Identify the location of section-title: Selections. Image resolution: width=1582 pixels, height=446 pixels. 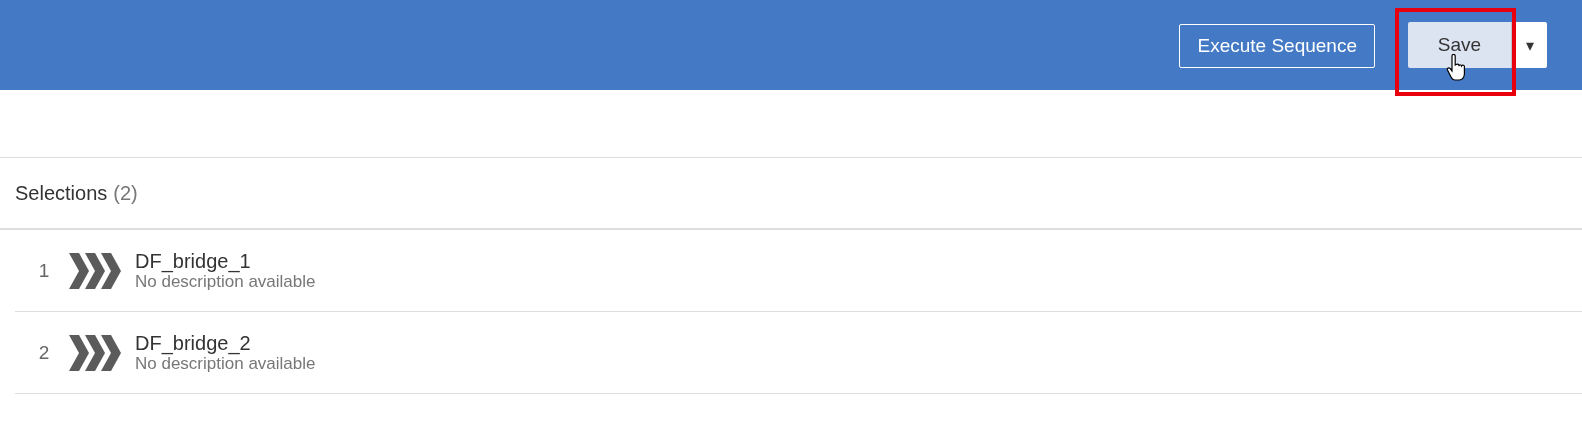
(61, 193).